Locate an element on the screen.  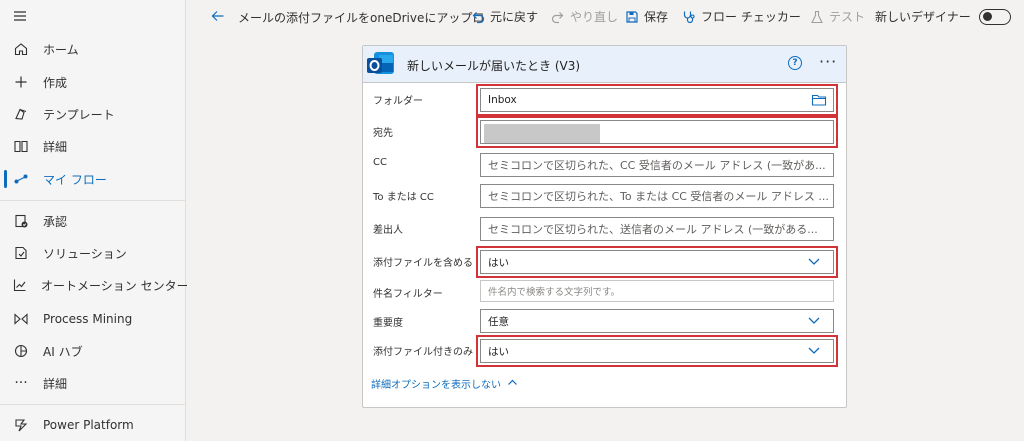
undo-button: 元に戻す is located at coordinates (504, 16).